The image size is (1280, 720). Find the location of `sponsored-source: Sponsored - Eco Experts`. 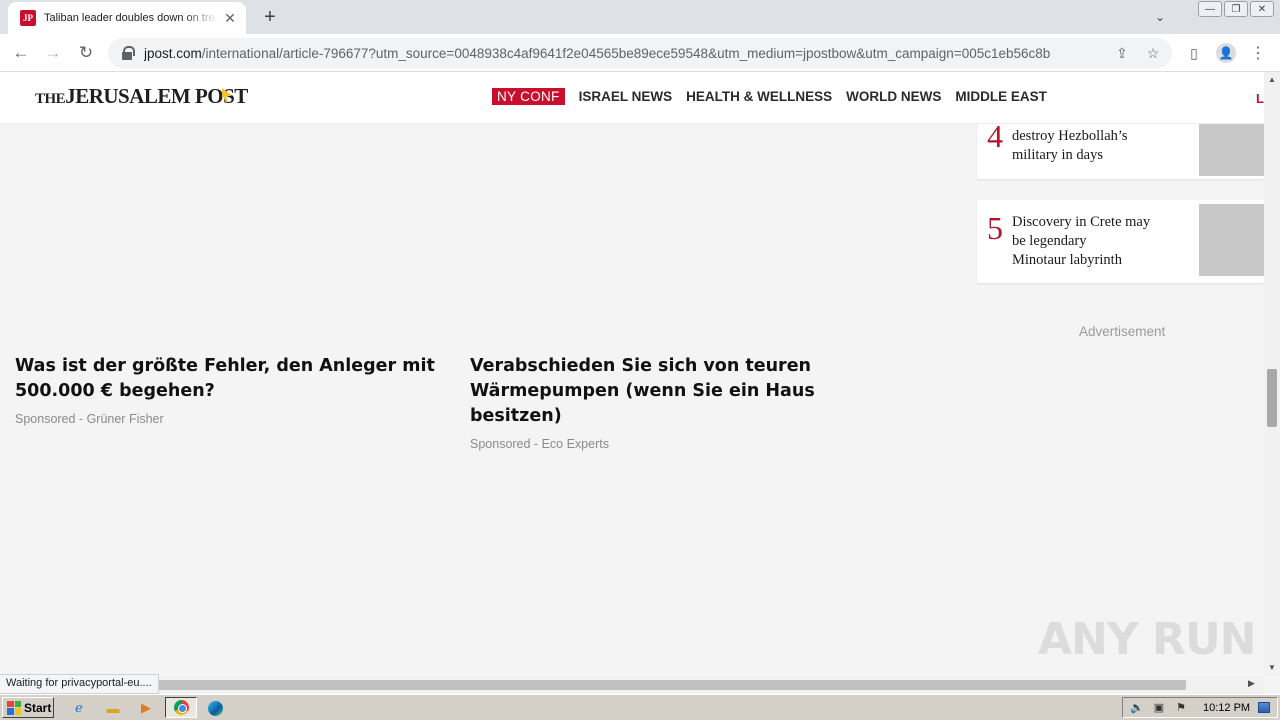

sponsored-source: Sponsored - Eco Experts is located at coordinates (685, 444).